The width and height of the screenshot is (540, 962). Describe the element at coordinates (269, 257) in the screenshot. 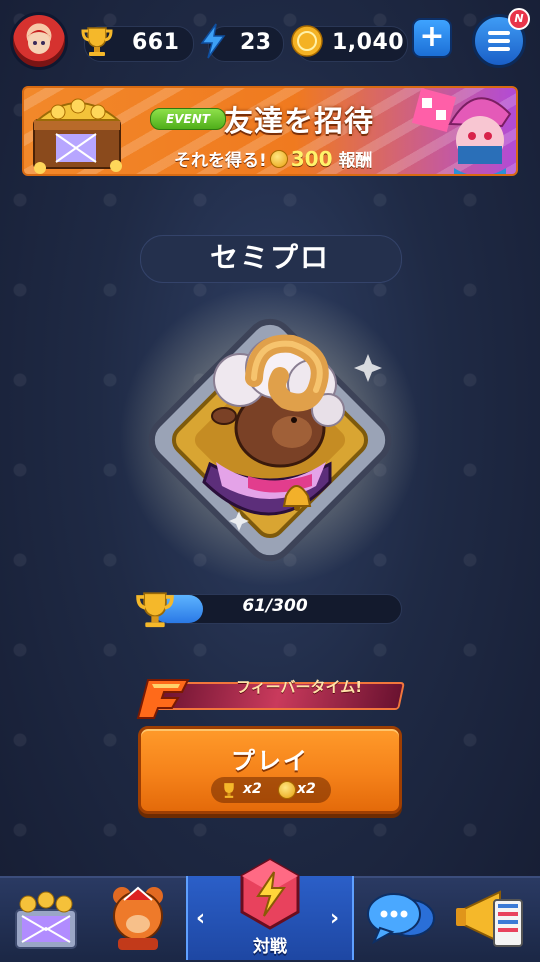

I see `rank-title: セミプロ` at that location.